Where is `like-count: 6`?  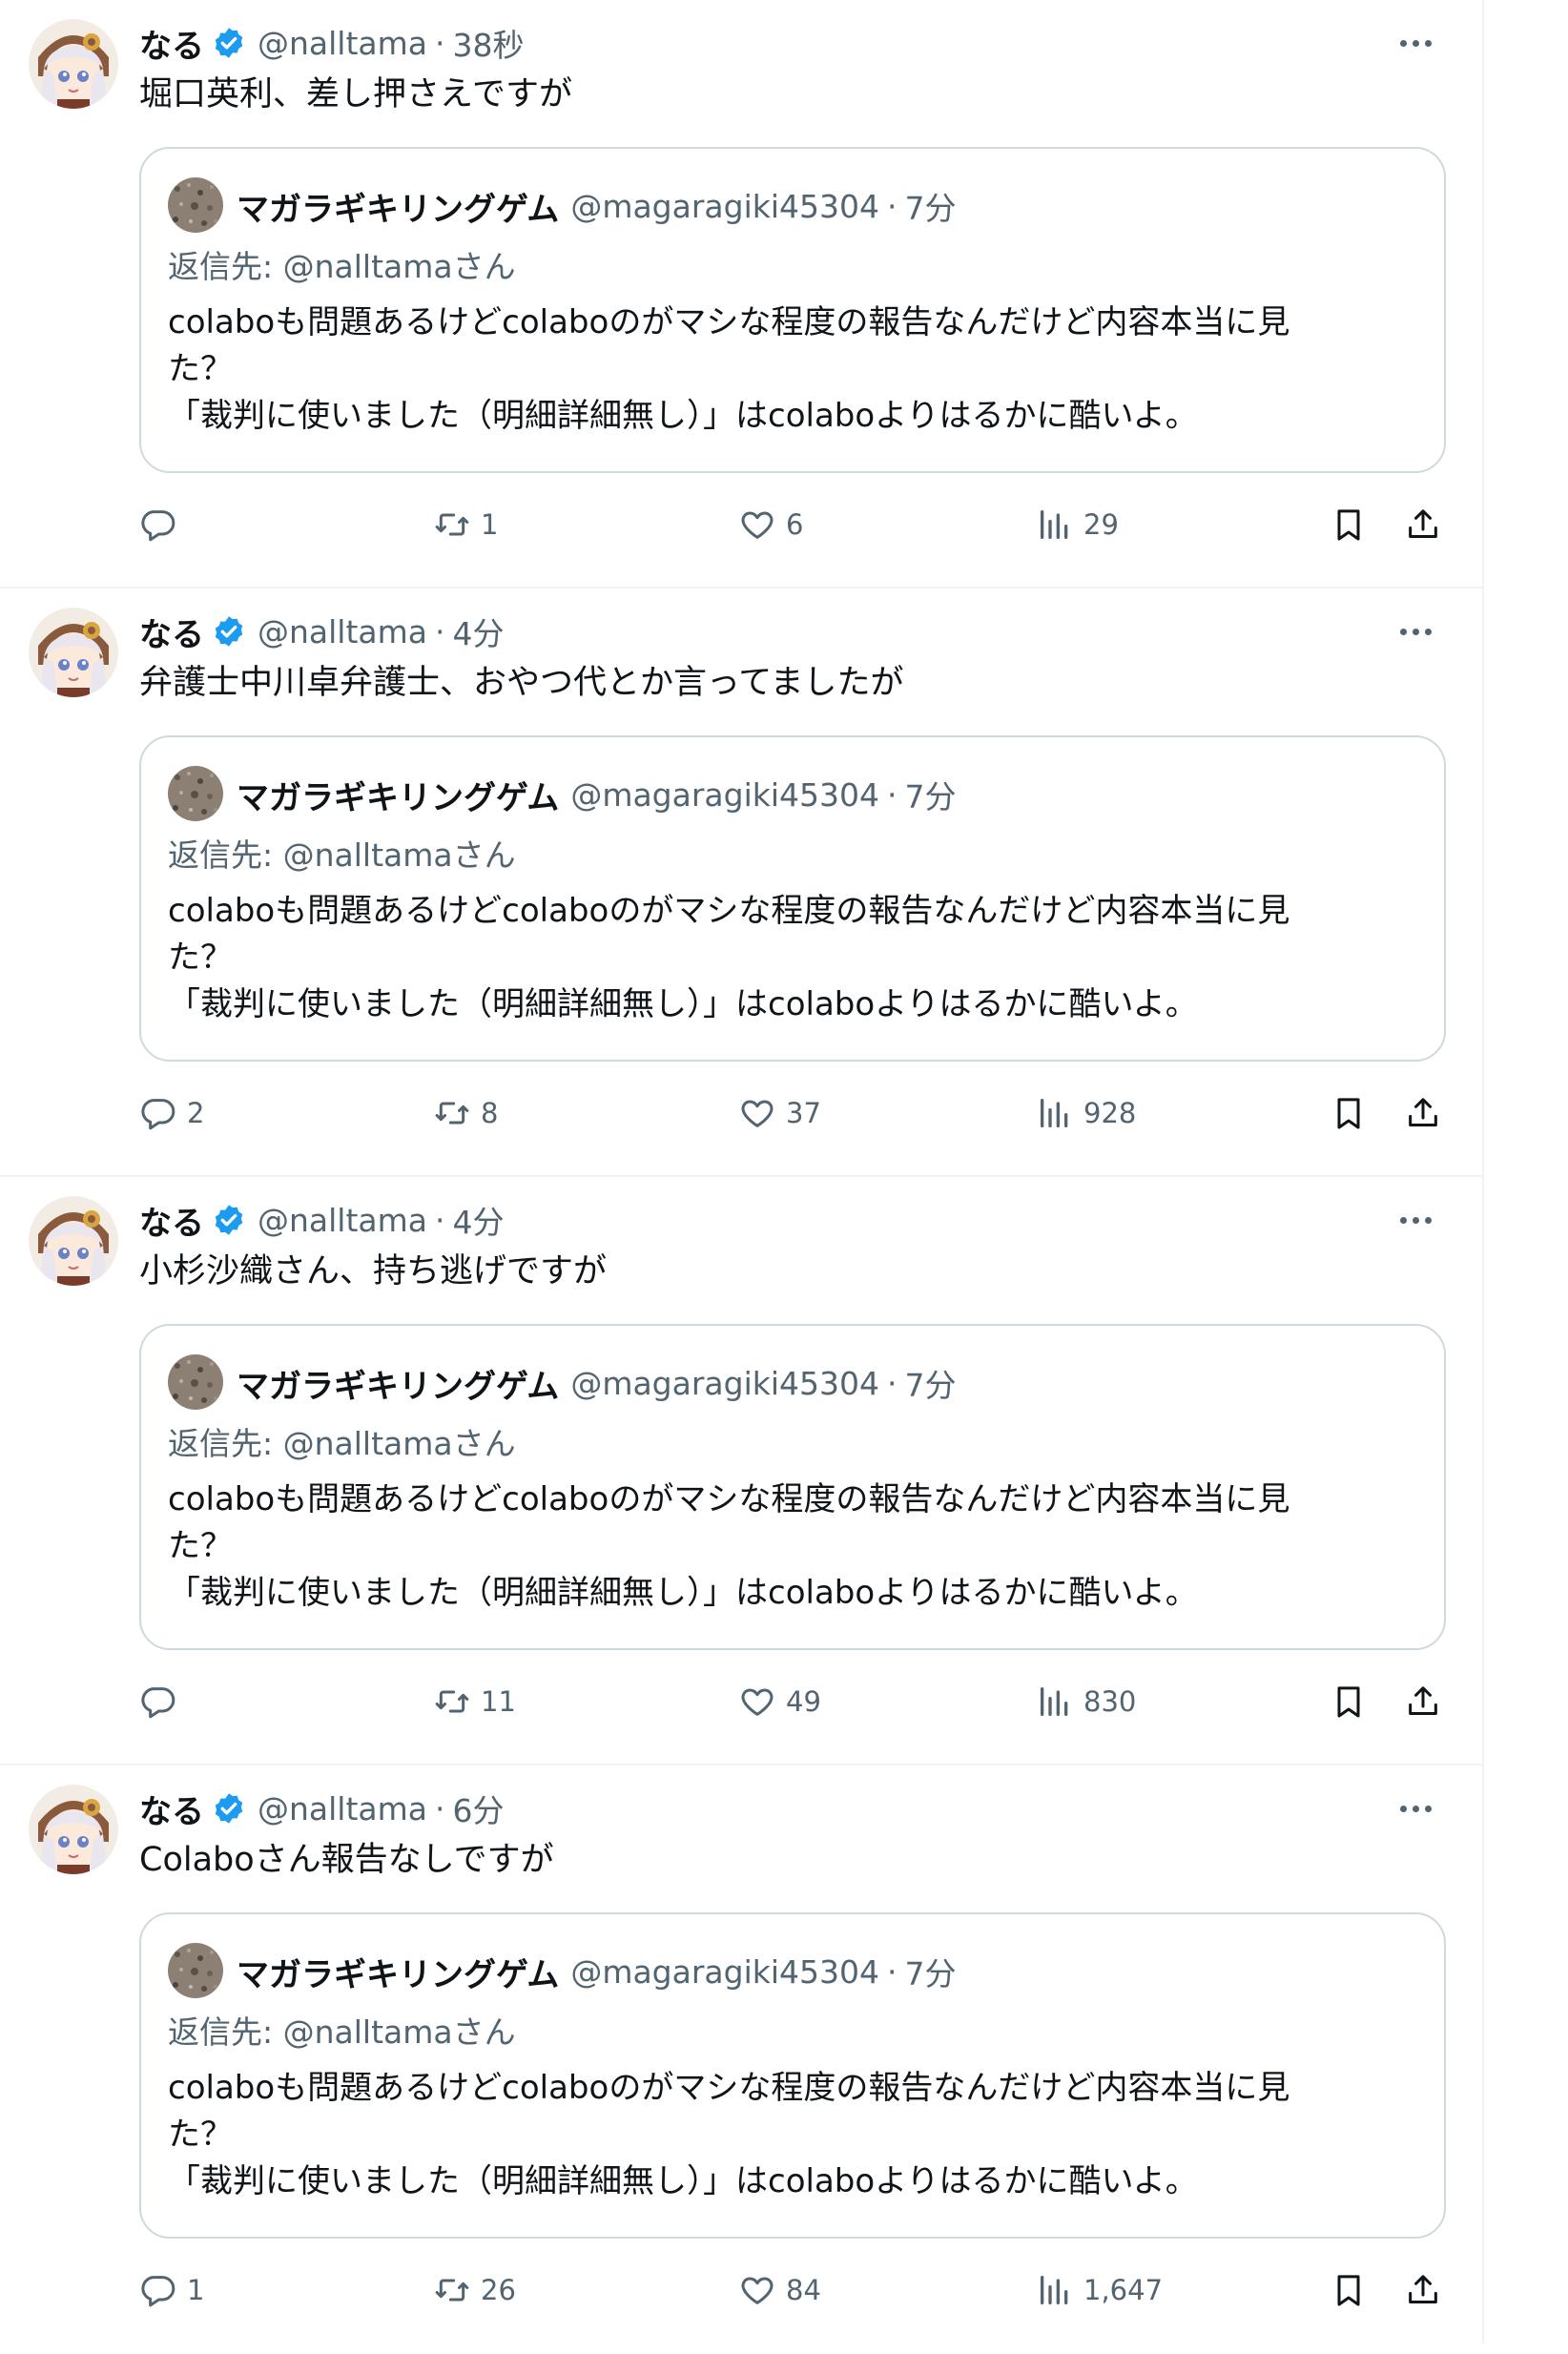
like-count: 6 is located at coordinates (795, 524).